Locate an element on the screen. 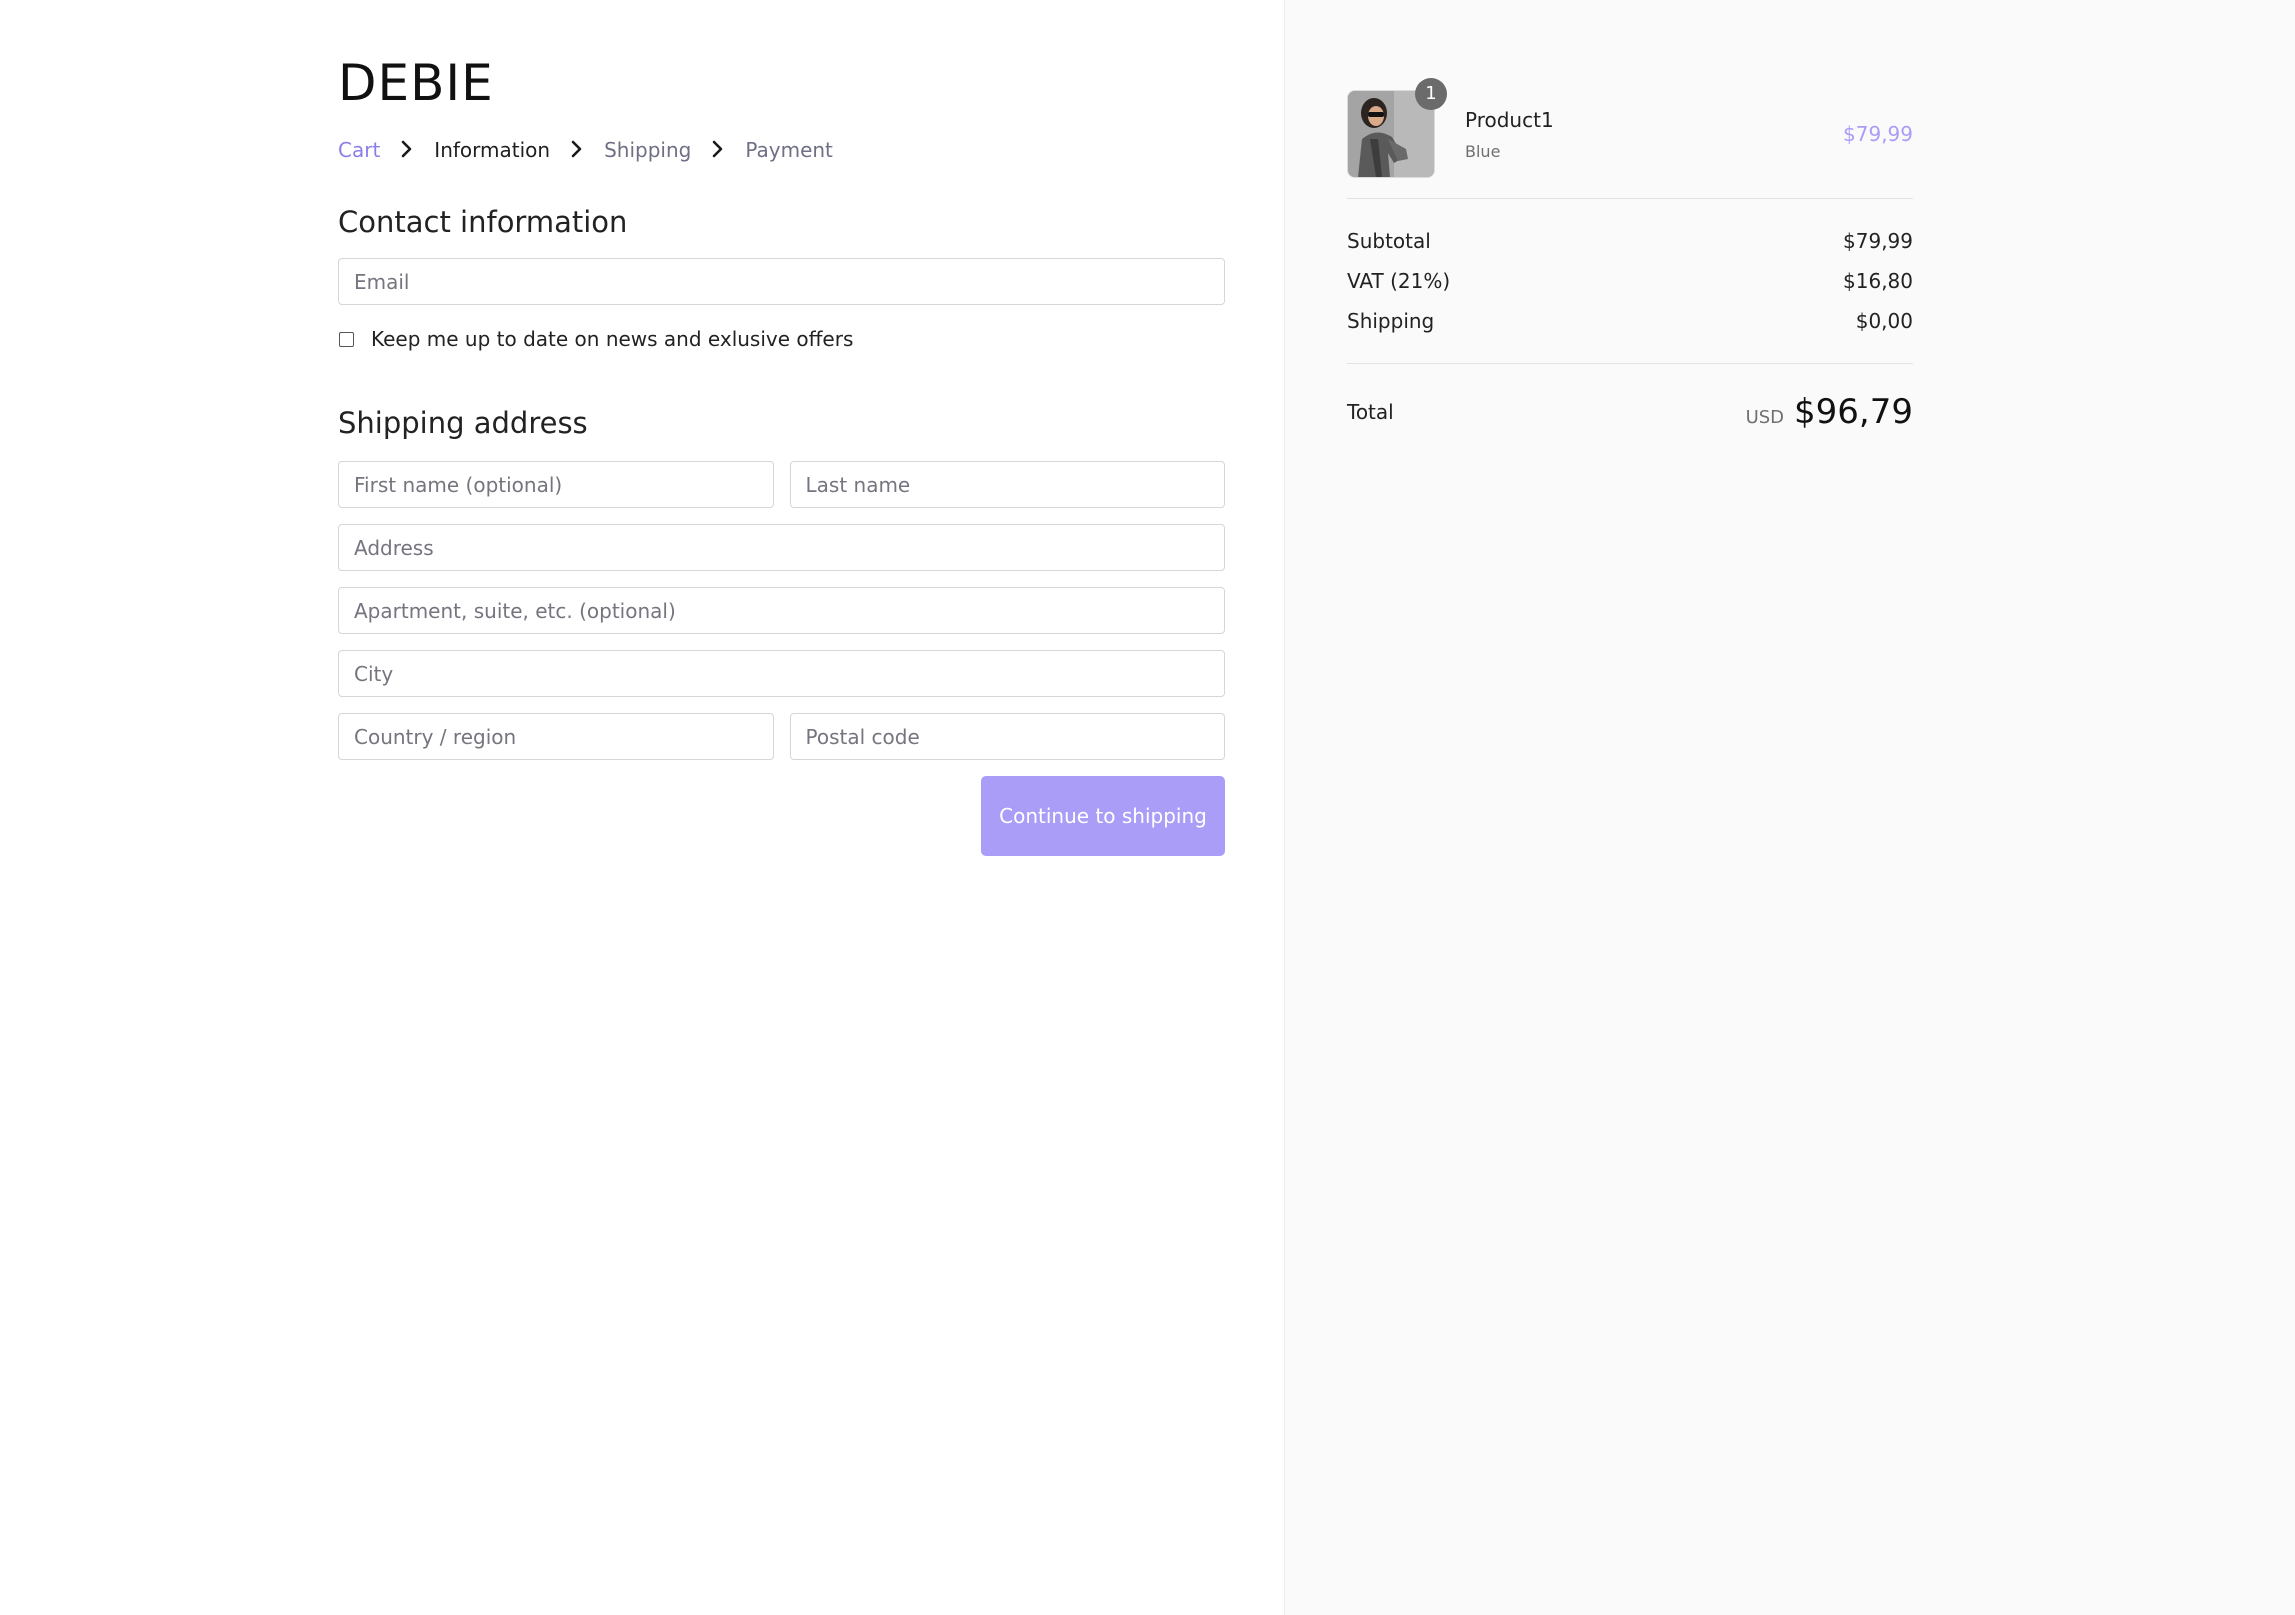  breadcrumb-payment: Payment is located at coordinates (789, 150).